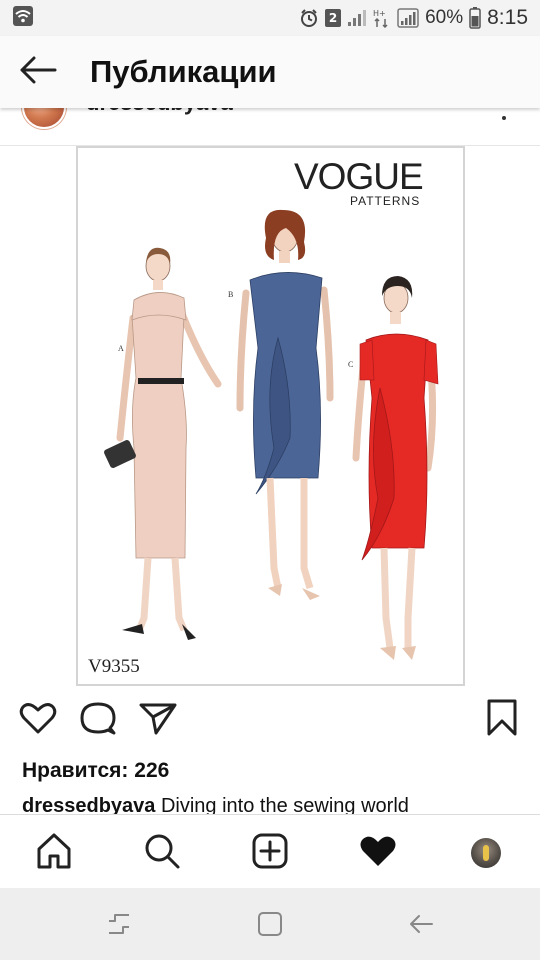  I want to click on back-button, so click(38, 72).